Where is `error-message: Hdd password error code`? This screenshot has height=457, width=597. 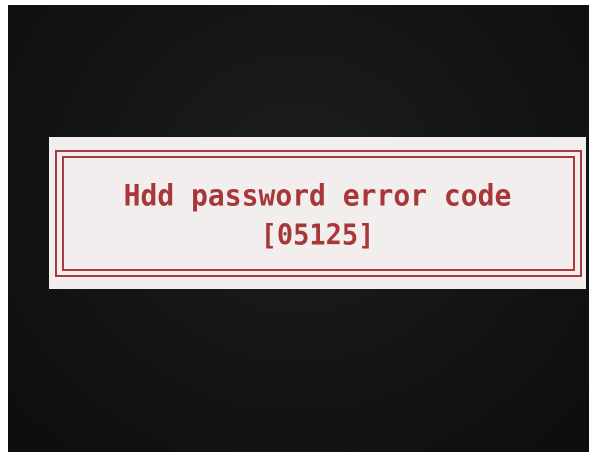
error-message: Hdd password error code is located at coordinates (317, 195).